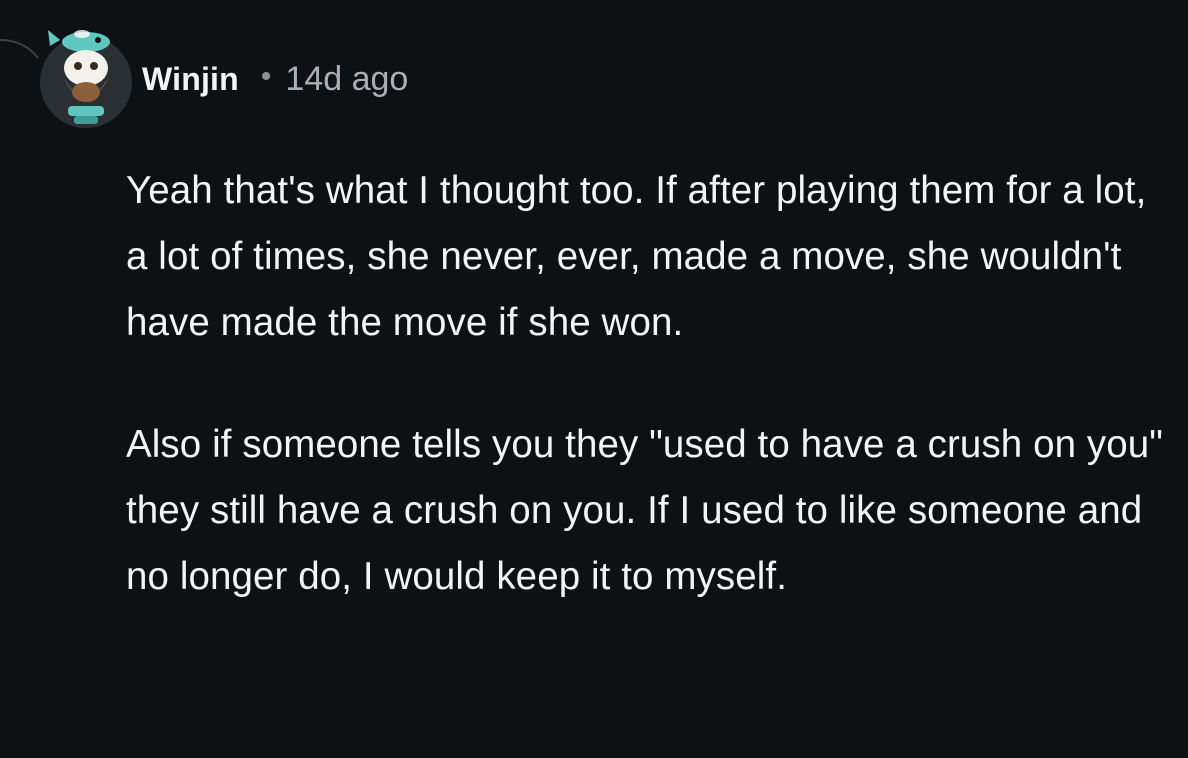 The height and width of the screenshot is (758, 1188). What do you see at coordinates (190, 79) in the screenshot?
I see `username-link: Winjin` at bounding box center [190, 79].